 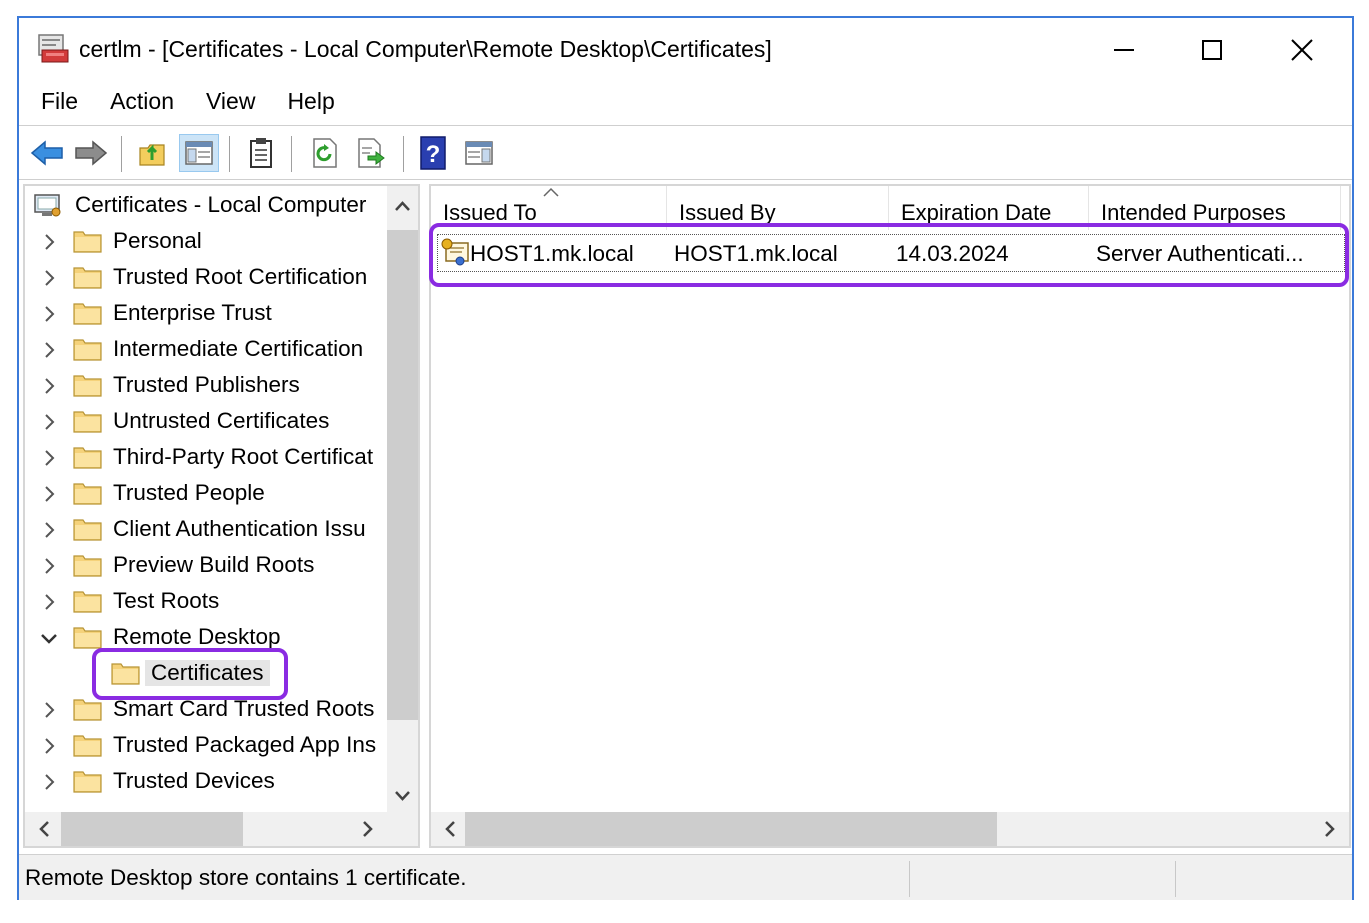 I want to click on show-hide-action-pane-button, so click(x=479, y=153).